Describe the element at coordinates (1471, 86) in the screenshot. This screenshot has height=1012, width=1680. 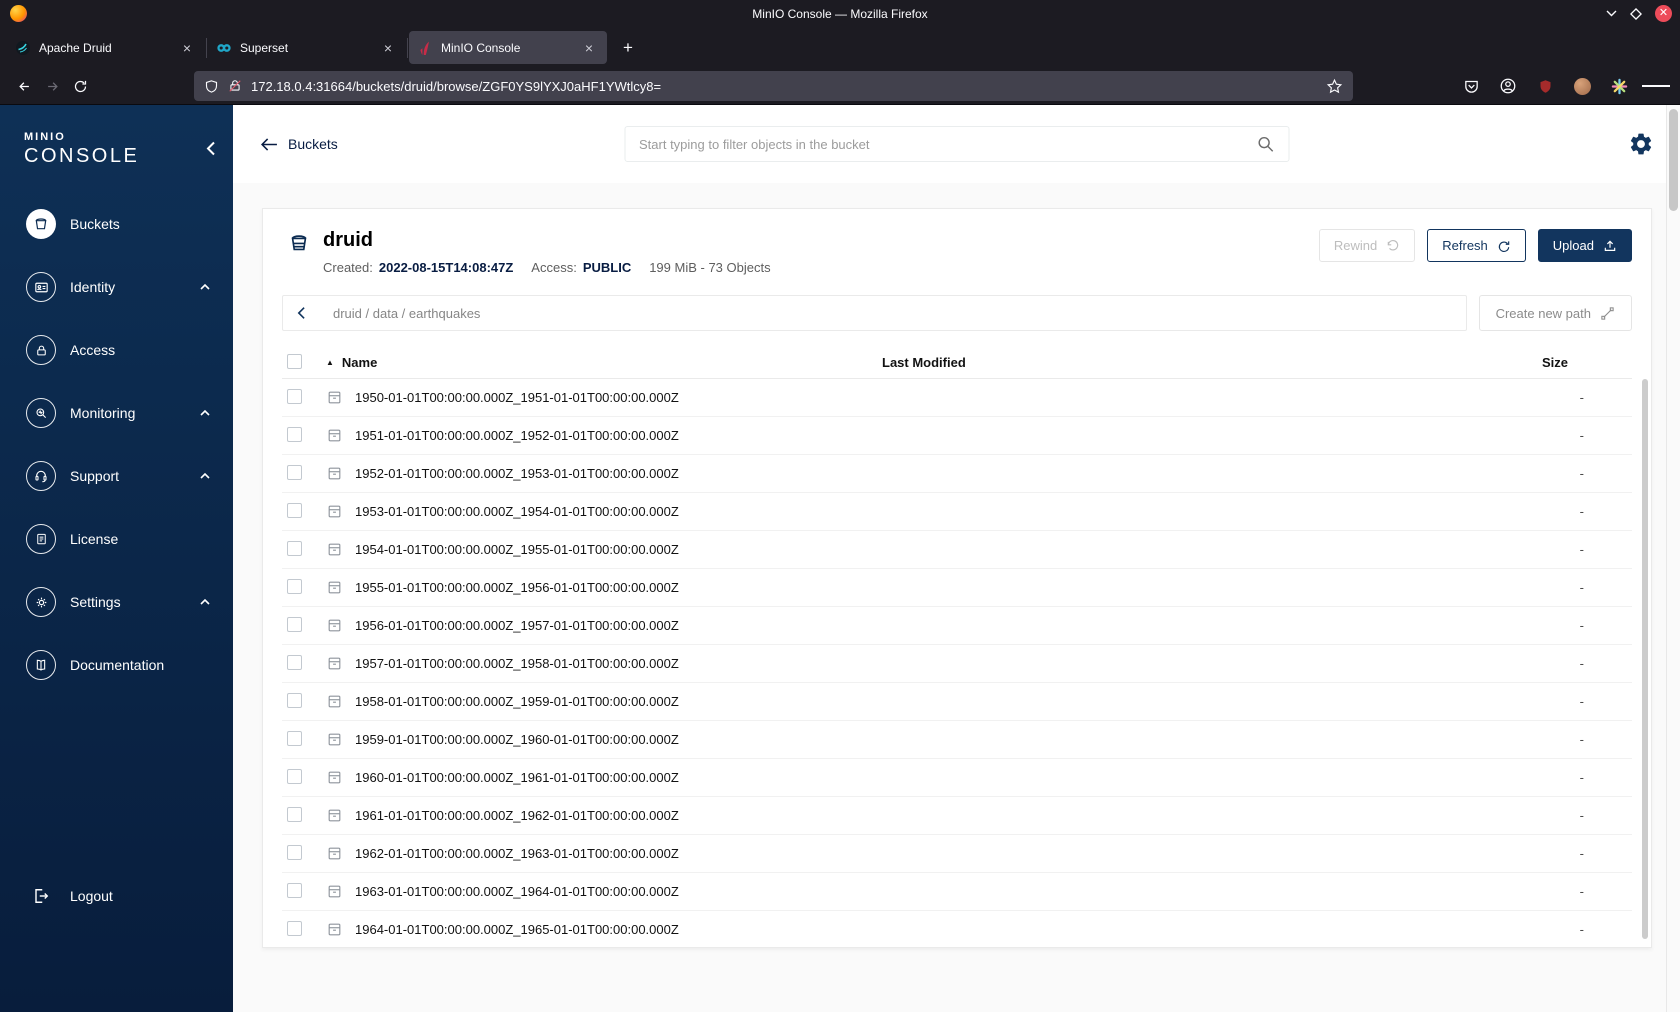
I see `pocket-button` at that location.